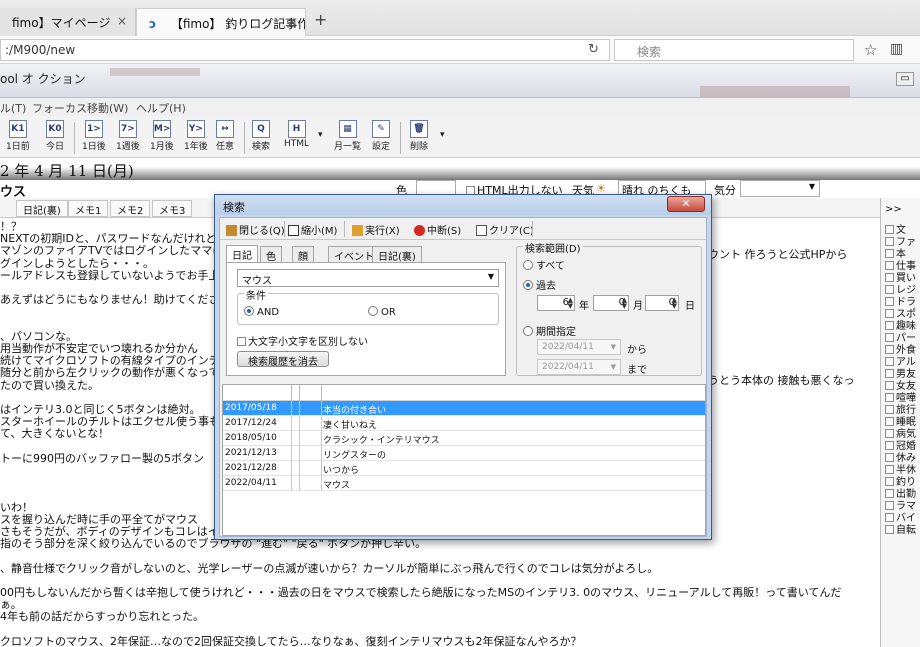 This screenshot has height=647, width=920. What do you see at coordinates (900, 360) in the screenshot?
I see `category-item: アル` at bounding box center [900, 360].